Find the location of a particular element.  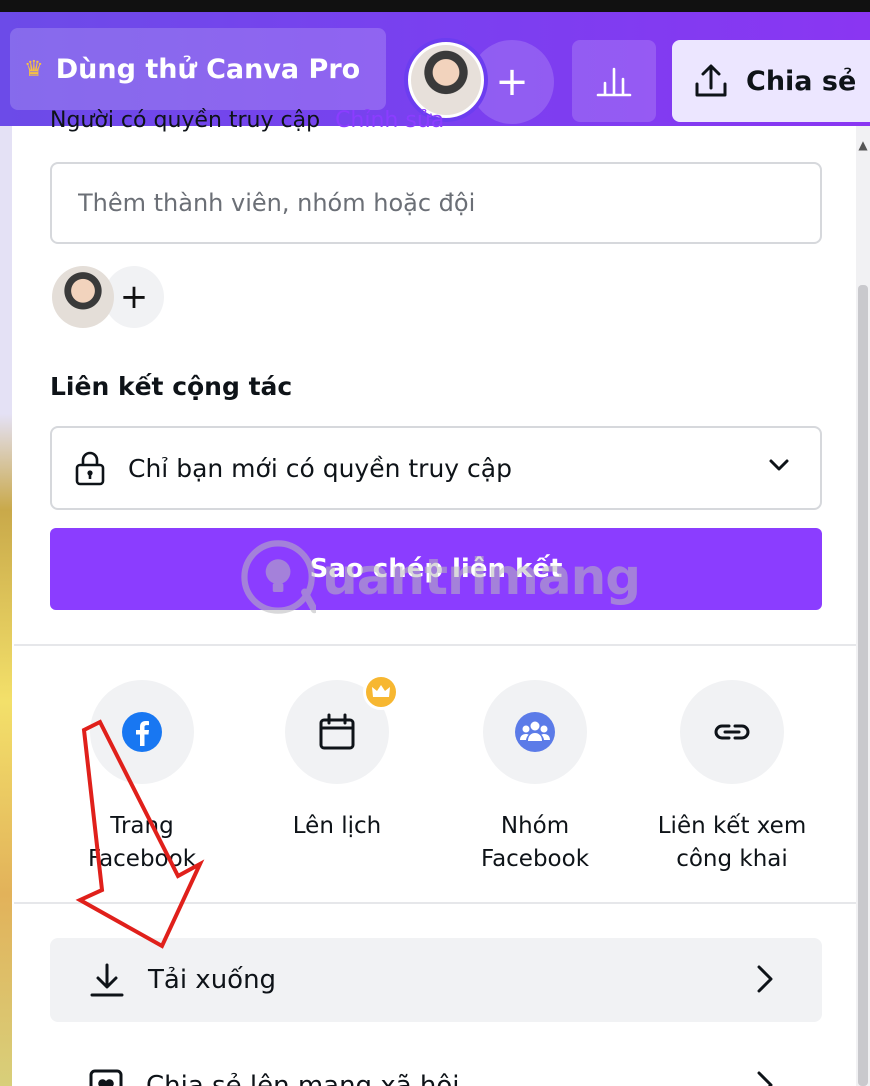

facebook-group-icon is located at coordinates (535, 732).